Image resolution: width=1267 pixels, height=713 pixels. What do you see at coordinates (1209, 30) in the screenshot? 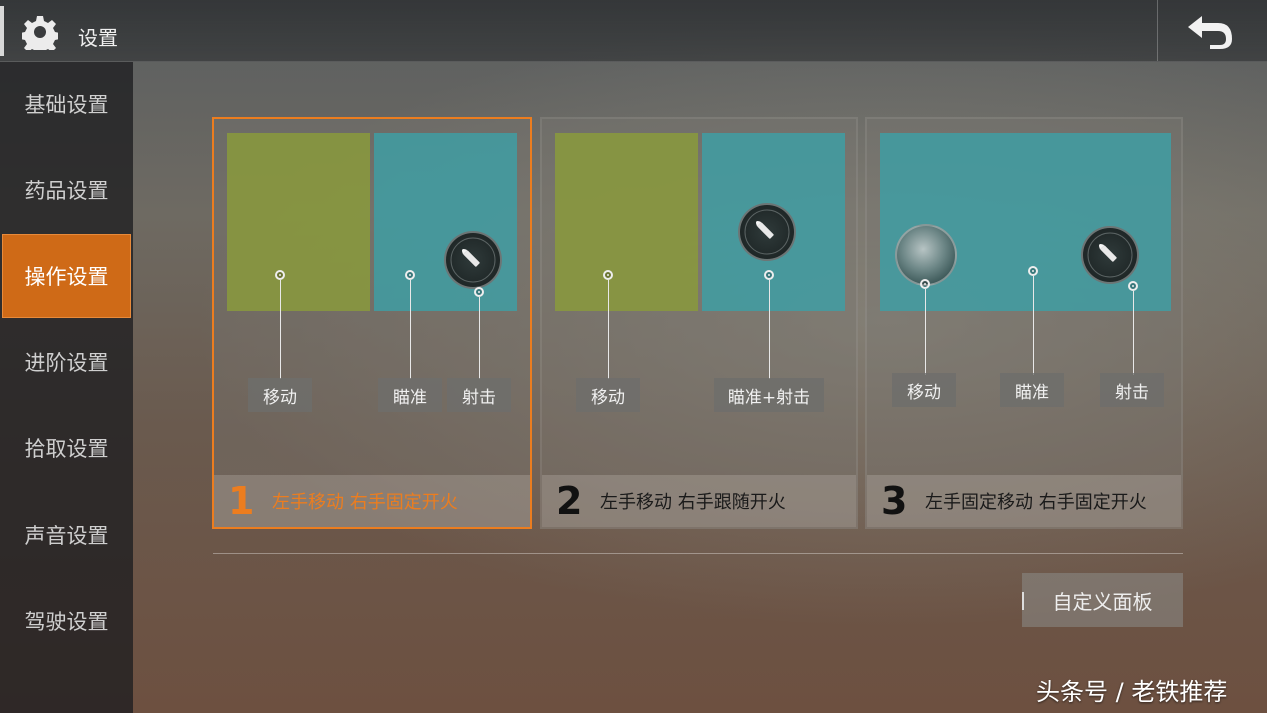
I see `return-arrow-icon` at bounding box center [1209, 30].